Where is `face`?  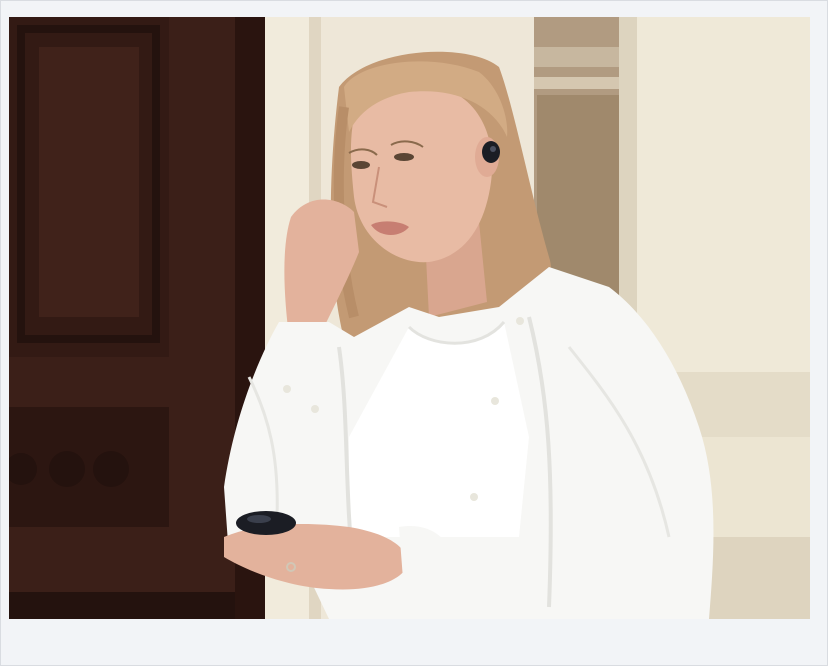
face is located at coordinates (421, 171).